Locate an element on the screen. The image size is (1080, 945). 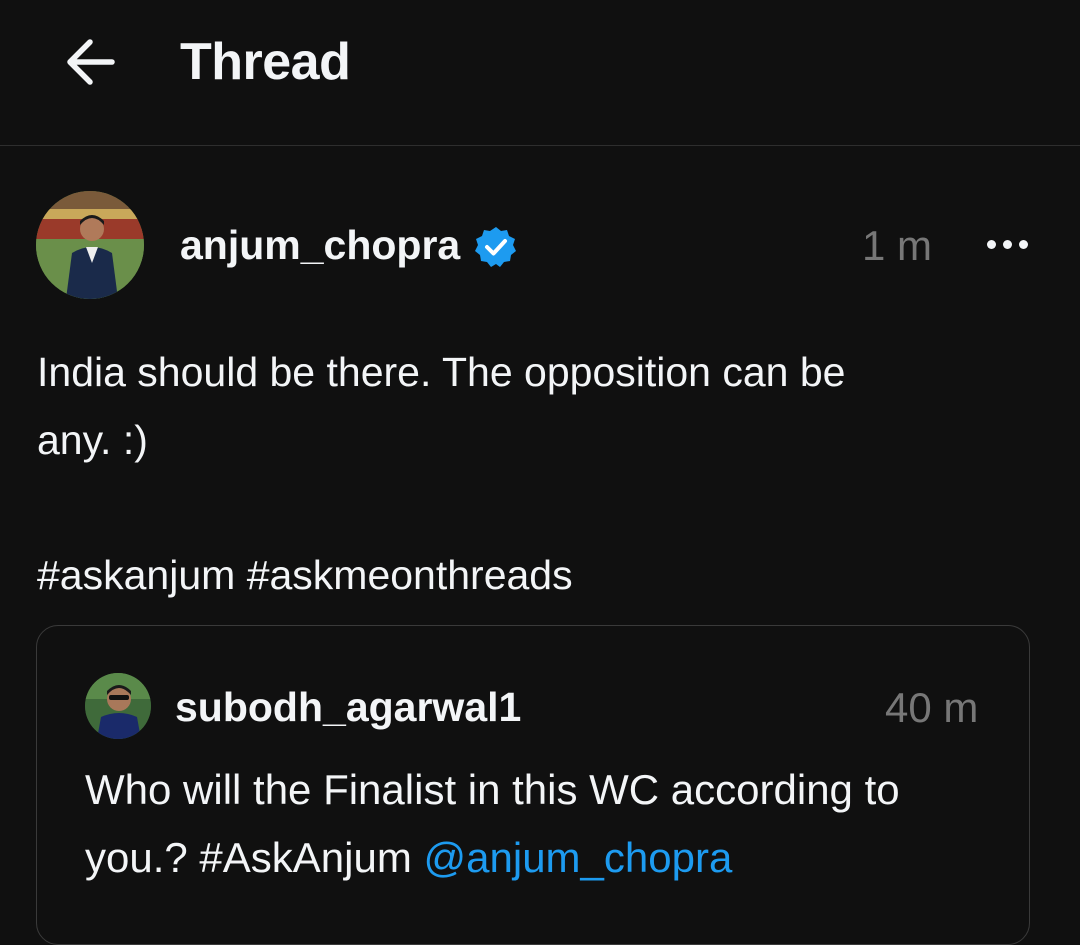
back-arrow-icon is located at coordinates (91, 62).